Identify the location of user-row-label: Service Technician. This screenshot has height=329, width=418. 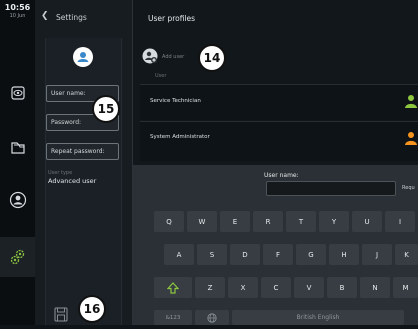
(175, 101).